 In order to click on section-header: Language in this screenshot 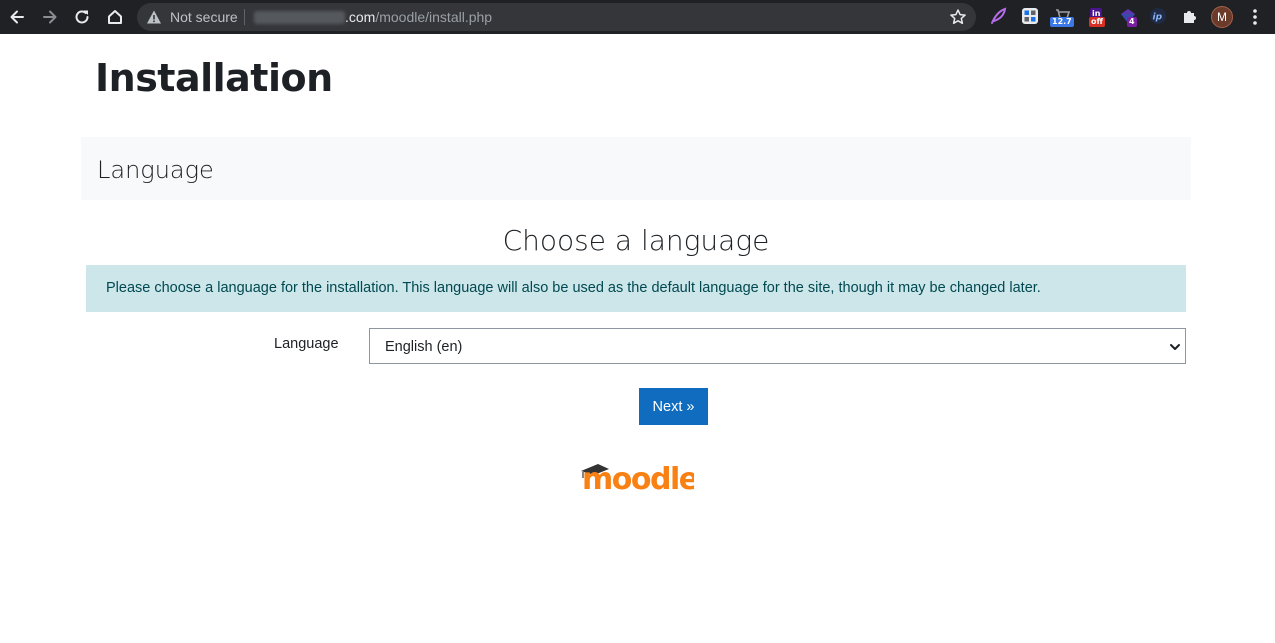, I will do `click(636, 168)`.